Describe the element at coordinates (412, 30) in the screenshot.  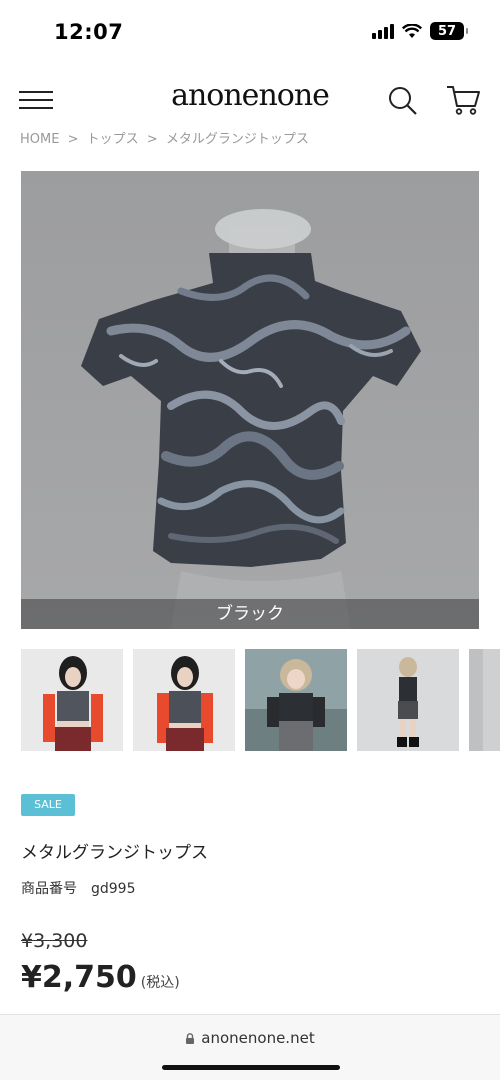
I see `wifi-icon` at that location.